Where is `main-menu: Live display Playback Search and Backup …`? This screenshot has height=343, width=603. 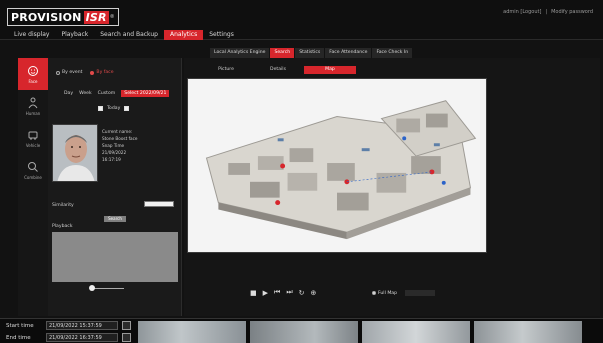 main-menu: Live display Playback Search and Backup … is located at coordinates (124, 35).